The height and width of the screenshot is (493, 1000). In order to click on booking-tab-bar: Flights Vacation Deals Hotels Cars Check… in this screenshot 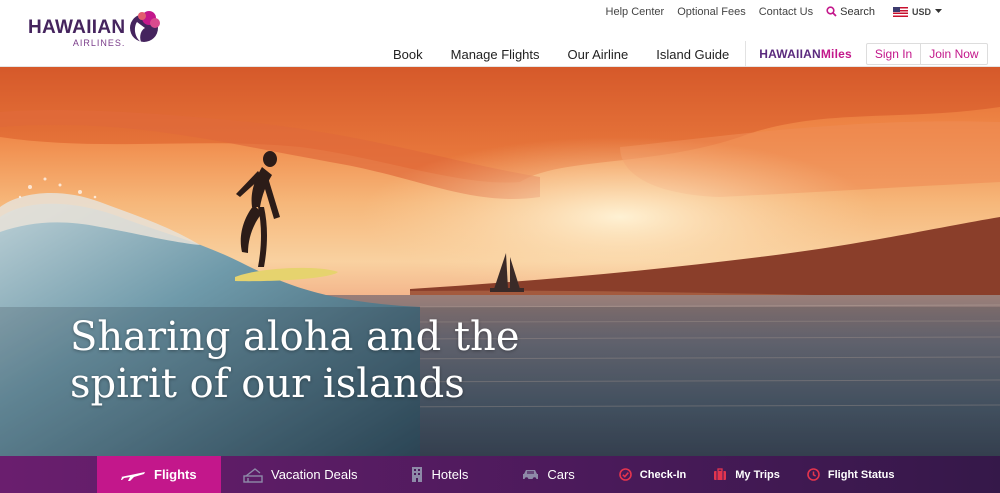, I will do `click(500, 474)`.